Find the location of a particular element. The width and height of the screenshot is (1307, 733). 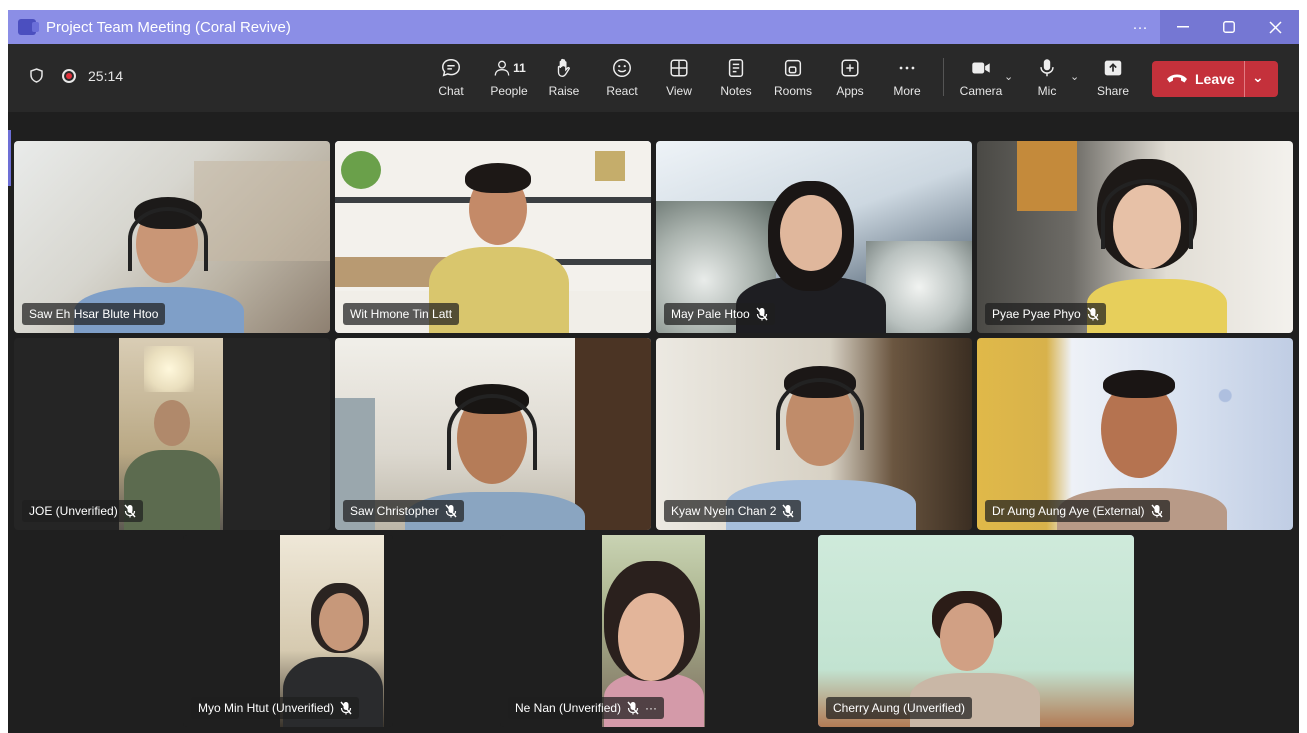

video-tile: Saw Eh Hsar Blute Htoo is located at coordinates (172, 237).